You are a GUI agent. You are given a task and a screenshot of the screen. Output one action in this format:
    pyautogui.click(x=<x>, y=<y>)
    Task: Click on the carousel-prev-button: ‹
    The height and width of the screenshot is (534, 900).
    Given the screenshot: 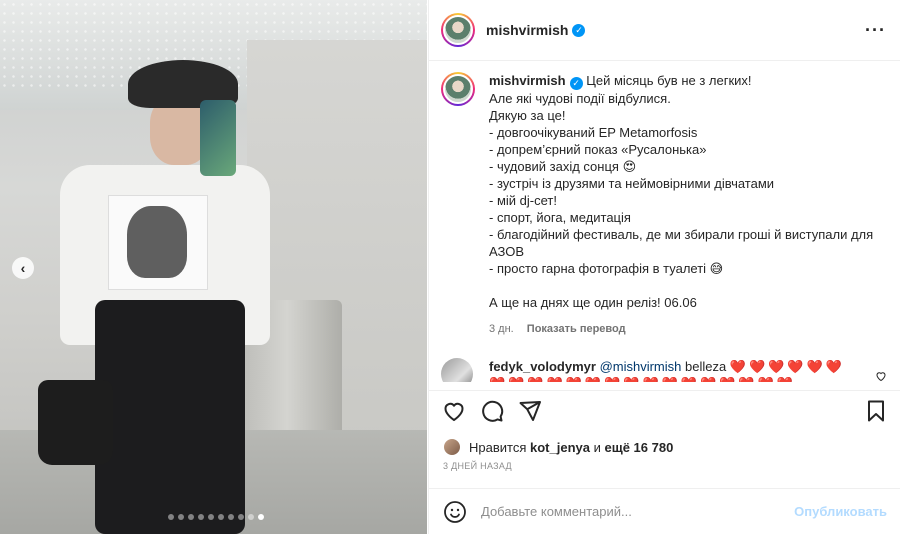 What is the action you would take?
    pyautogui.click(x=23, y=268)
    